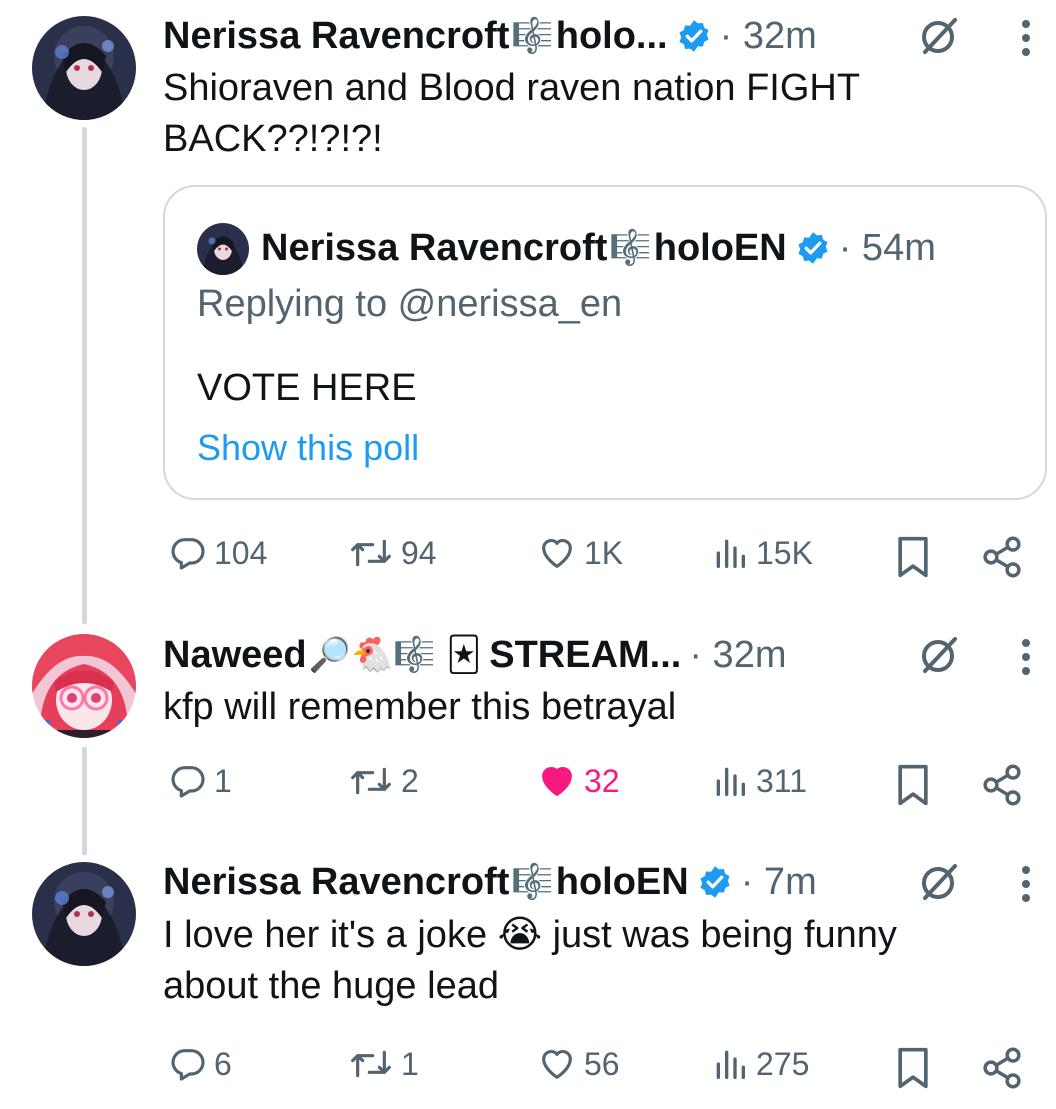  I want to click on quote-author-name: Nerissa Ravencroft, so click(434, 247).